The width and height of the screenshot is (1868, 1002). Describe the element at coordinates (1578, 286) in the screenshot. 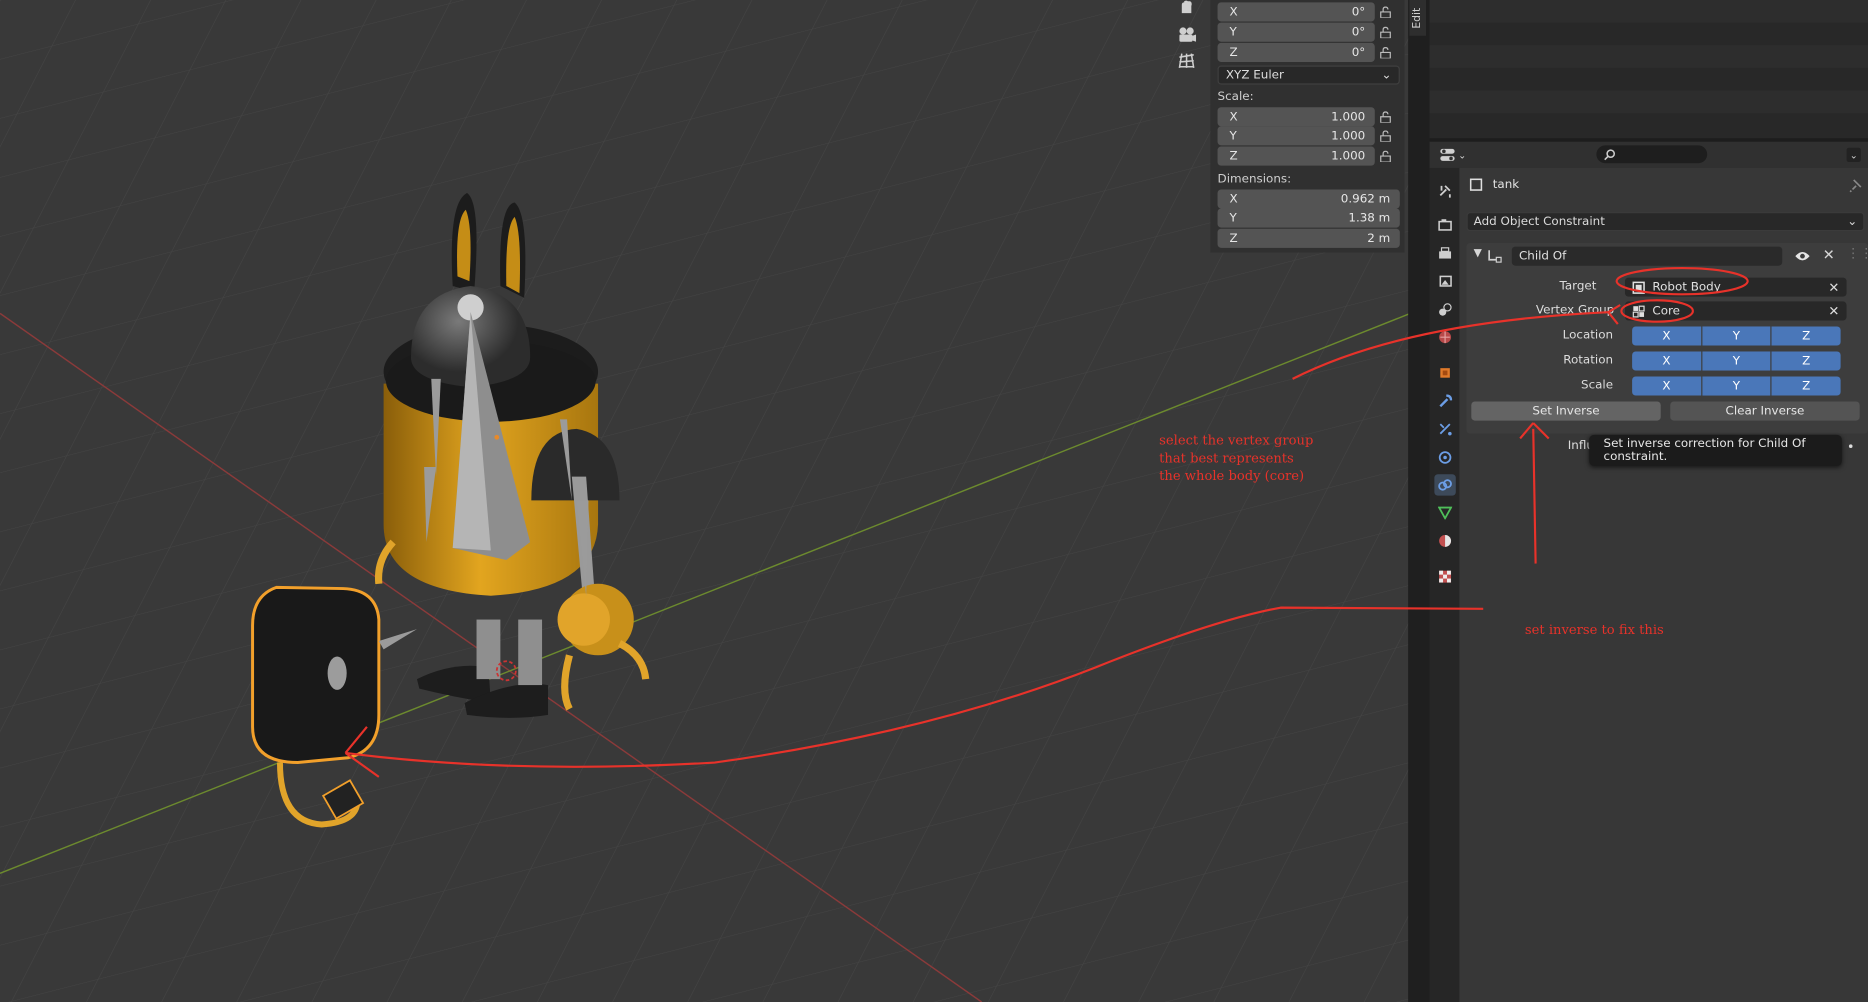

I see `target-label: Target` at that location.